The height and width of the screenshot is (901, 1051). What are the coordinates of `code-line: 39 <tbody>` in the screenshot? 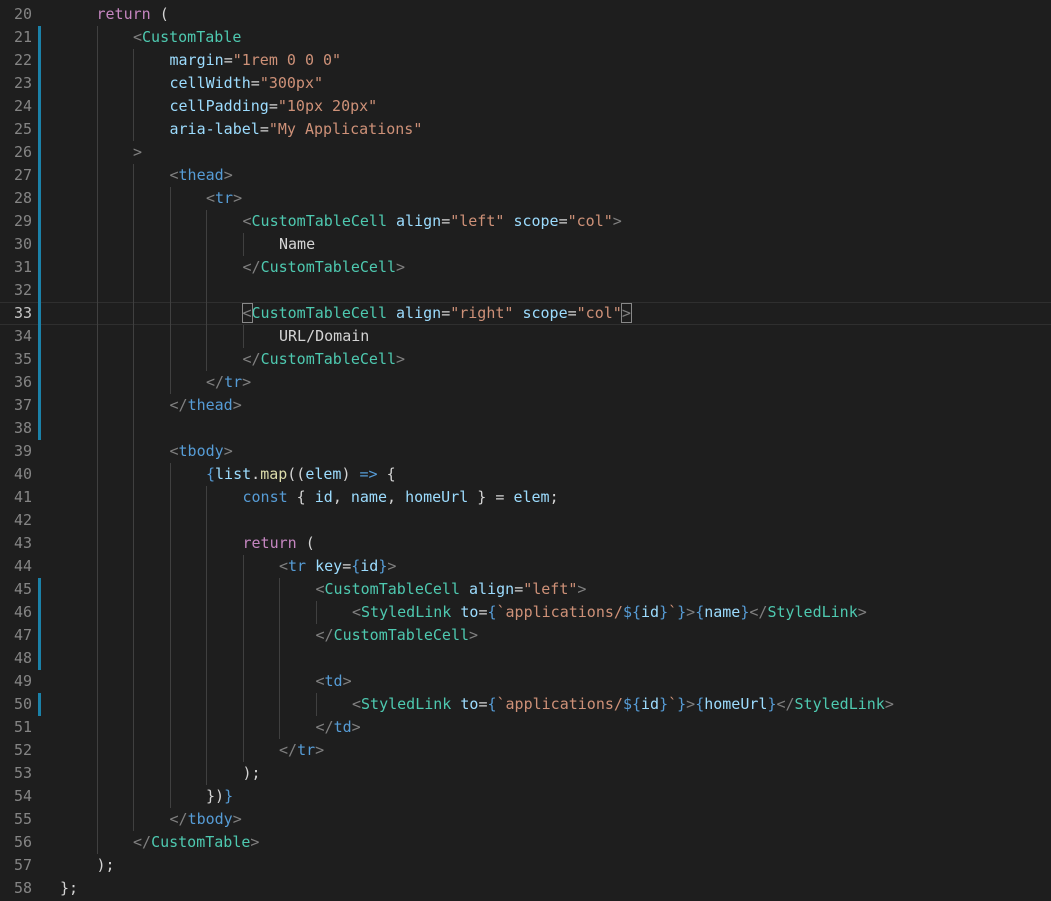 It's located at (525, 451).